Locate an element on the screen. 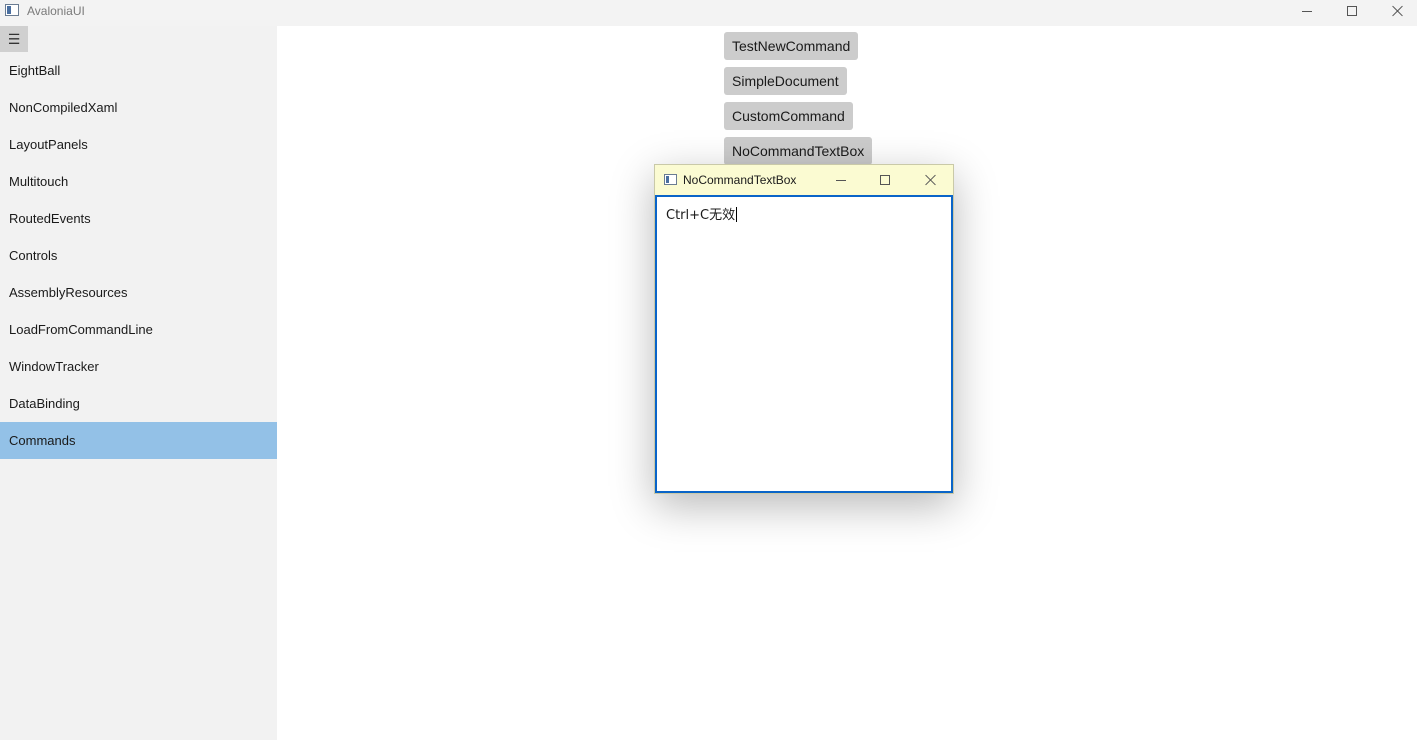 The height and width of the screenshot is (740, 1417). sidebar-item-commands: Commands is located at coordinates (138, 440).